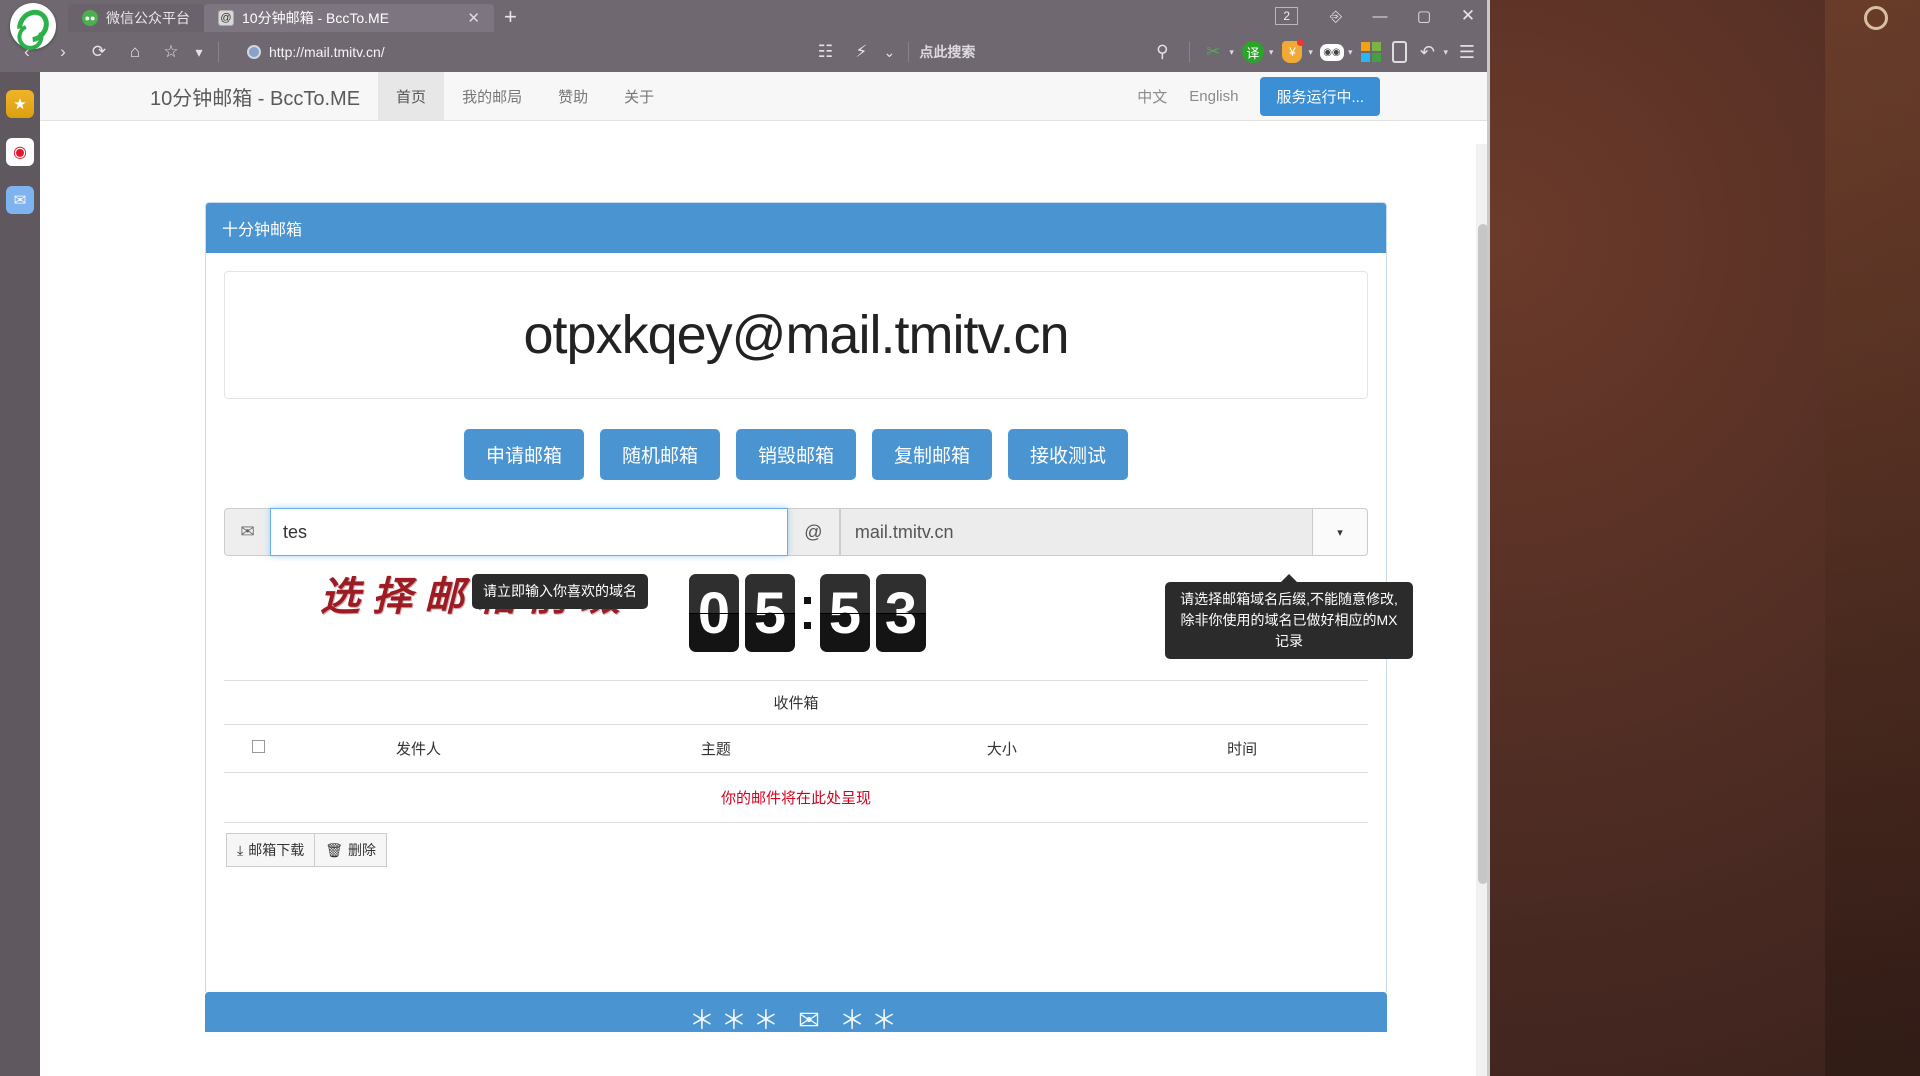 Image resolution: width=1920 pixels, height=1076 pixels. I want to click on mail-input-row: ✉ @ mail.tmitv.cn ▾, so click(796, 532).